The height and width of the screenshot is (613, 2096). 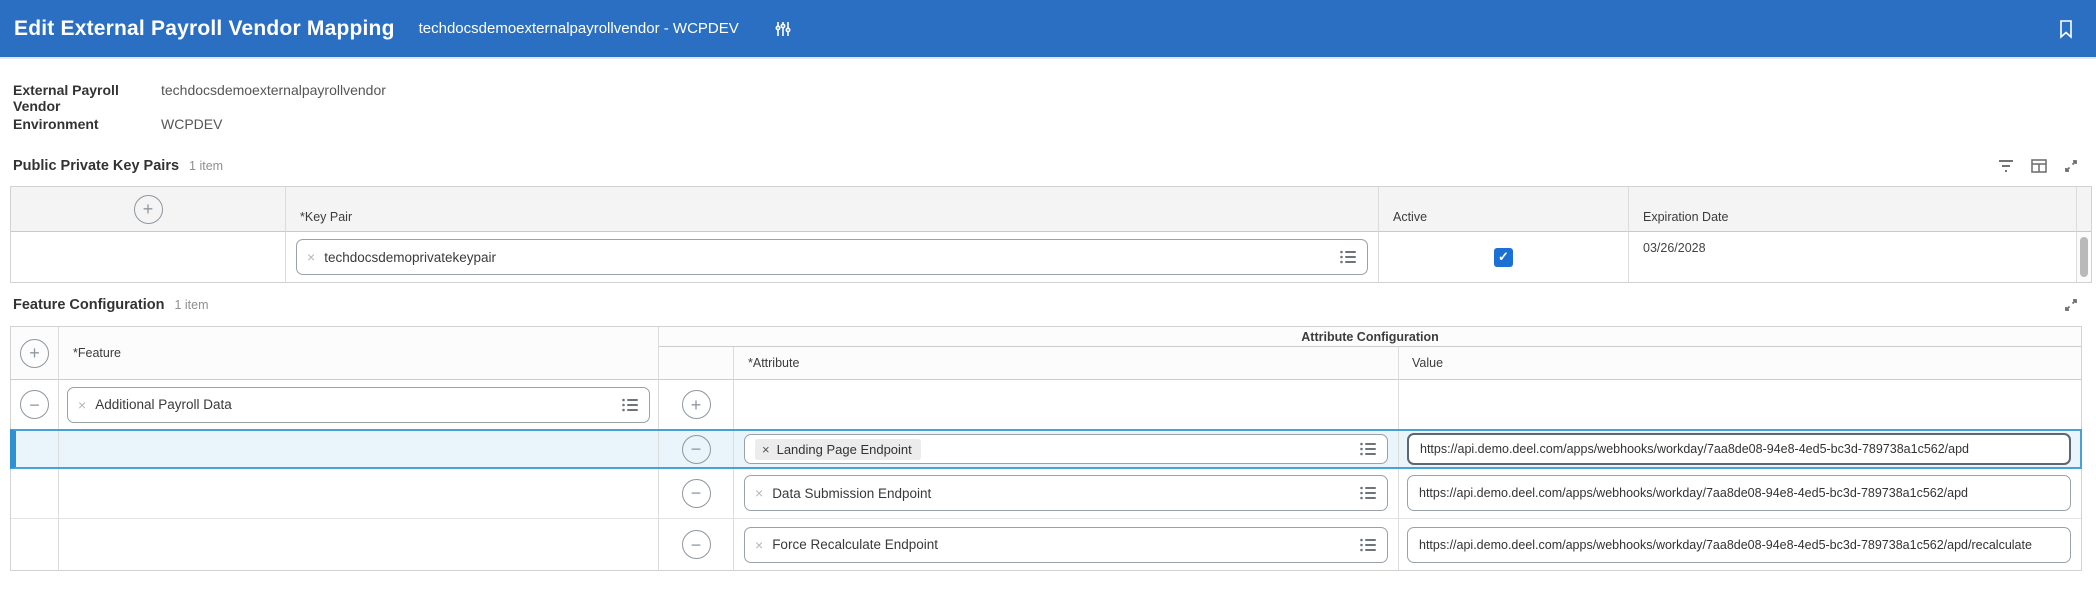 I want to click on grid-view-icon, so click(x=2039, y=166).